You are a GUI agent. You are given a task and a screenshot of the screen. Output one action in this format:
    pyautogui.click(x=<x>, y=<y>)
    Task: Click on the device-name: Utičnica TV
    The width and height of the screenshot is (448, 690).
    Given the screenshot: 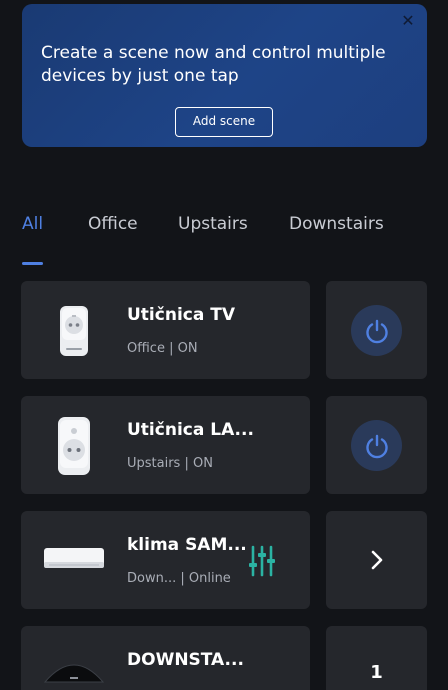 What is the action you would take?
    pyautogui.click(x=181, y=315)
    